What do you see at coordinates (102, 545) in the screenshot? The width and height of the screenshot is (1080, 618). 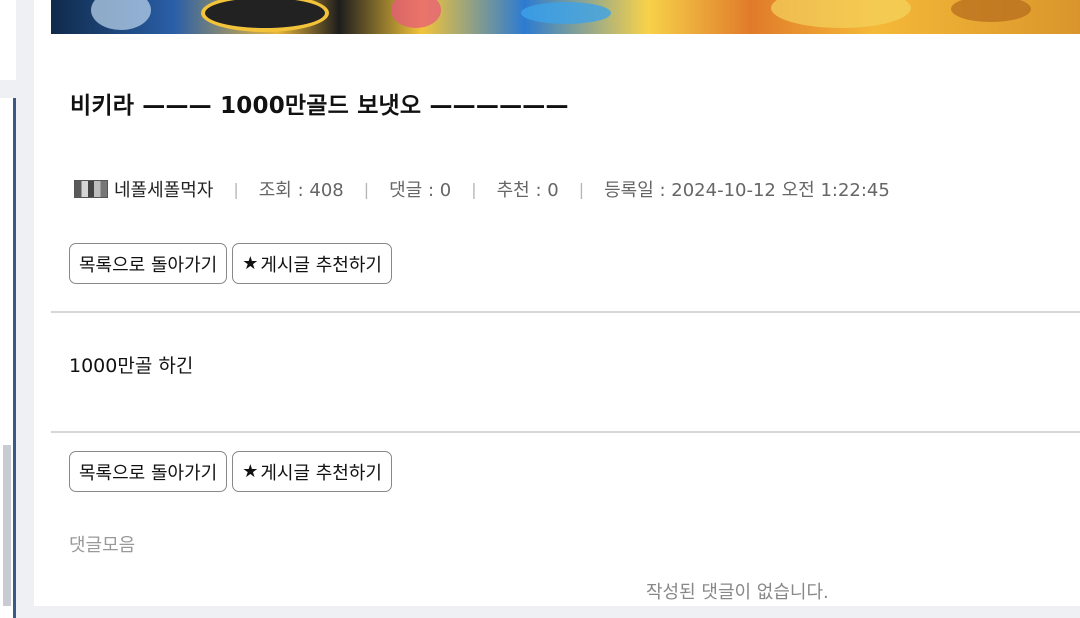 I see `comments-heading: 댓글모음` at bounding box center [102, 545].